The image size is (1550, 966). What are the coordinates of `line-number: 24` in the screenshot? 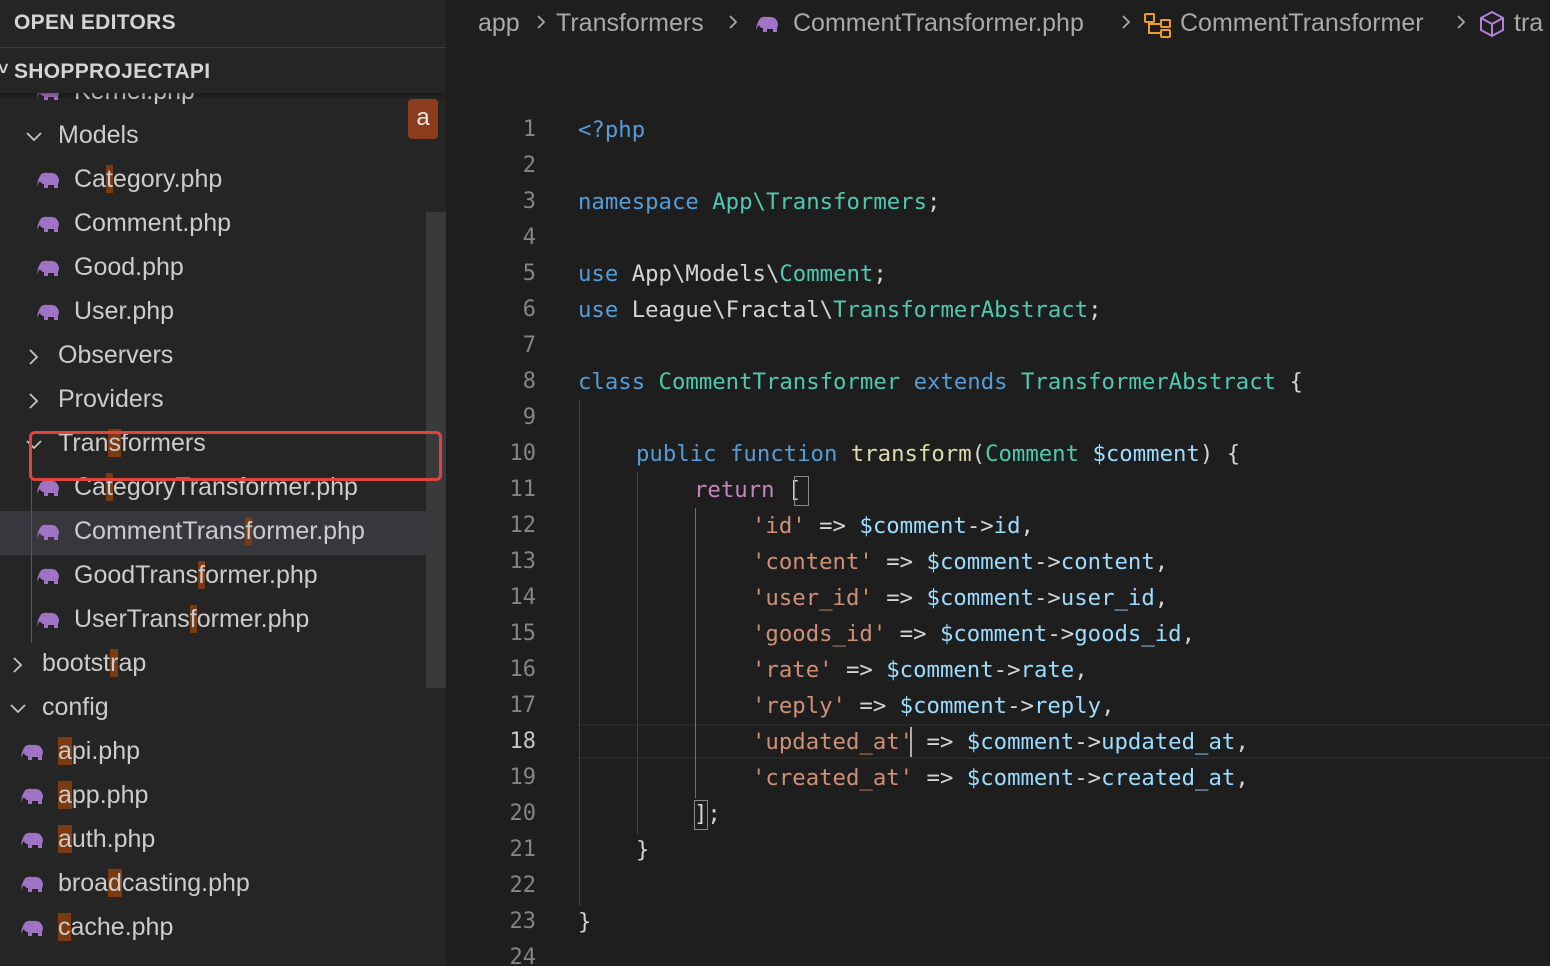 It's located at (523, 955).